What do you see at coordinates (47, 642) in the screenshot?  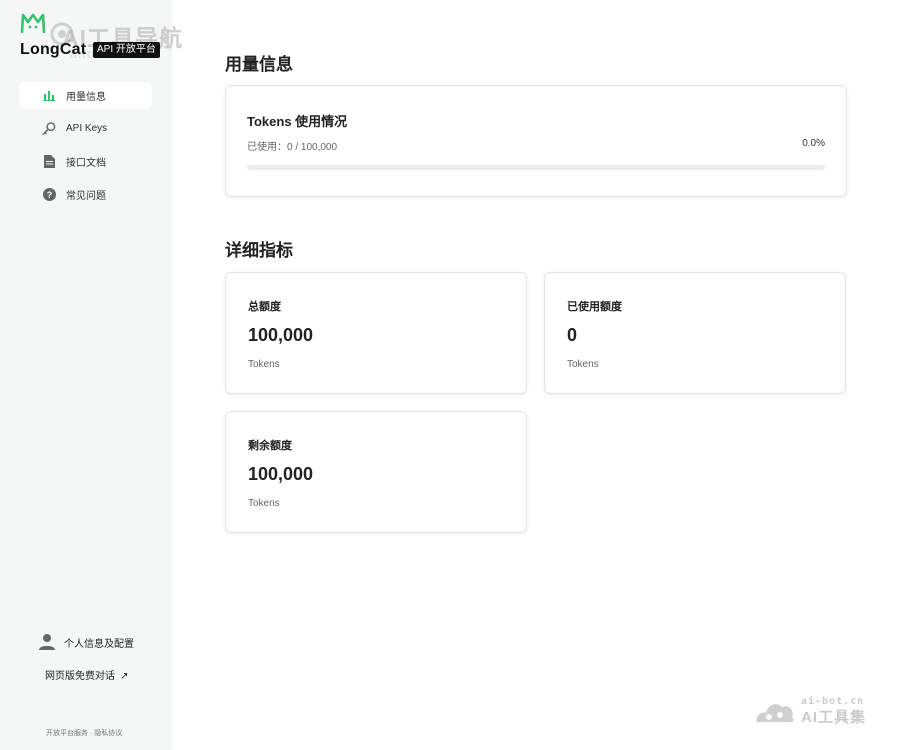 I see `user-icon` at bounding box center [47, 642].